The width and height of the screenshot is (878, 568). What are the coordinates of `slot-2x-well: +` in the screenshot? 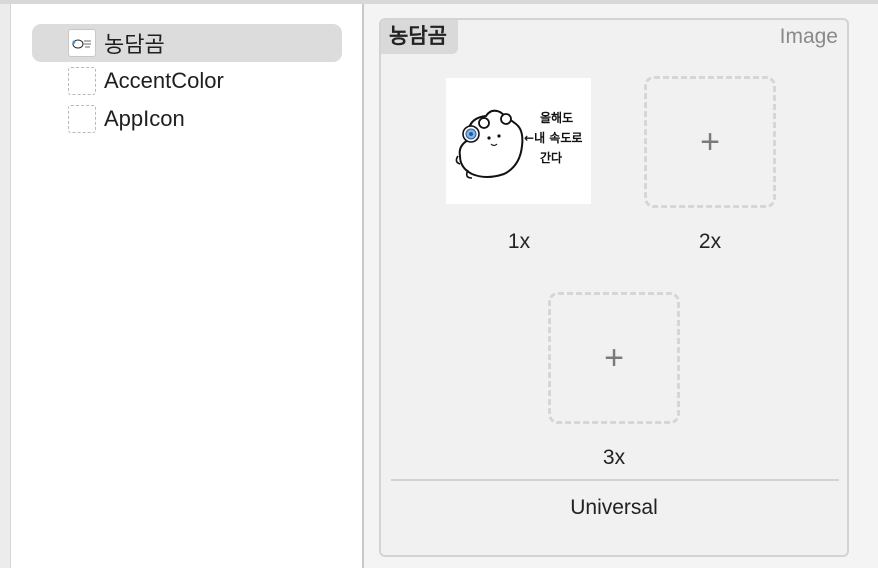 It's located at (710, 142).